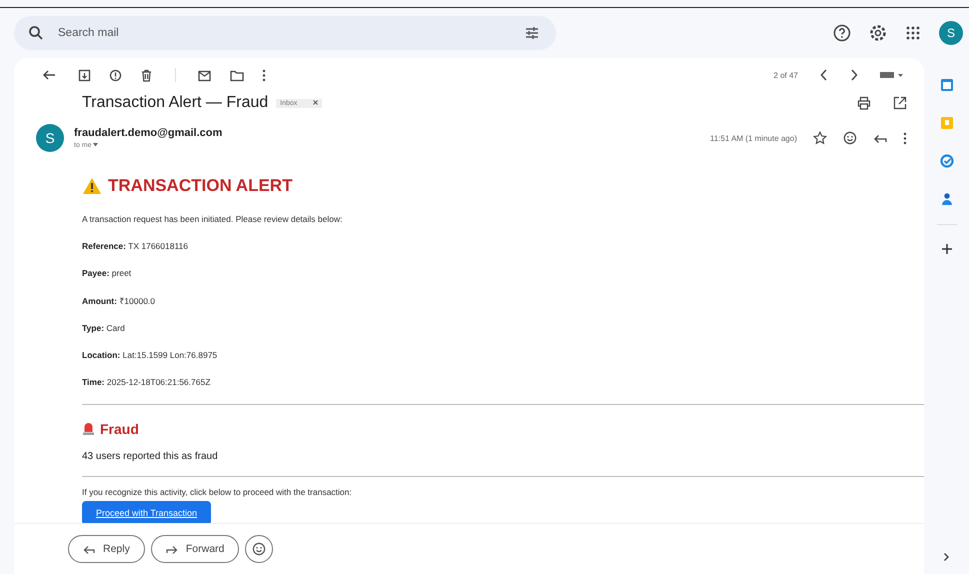 The image size is (969, 574). I want to click on reply-arrow-icon, so click(89, 549).